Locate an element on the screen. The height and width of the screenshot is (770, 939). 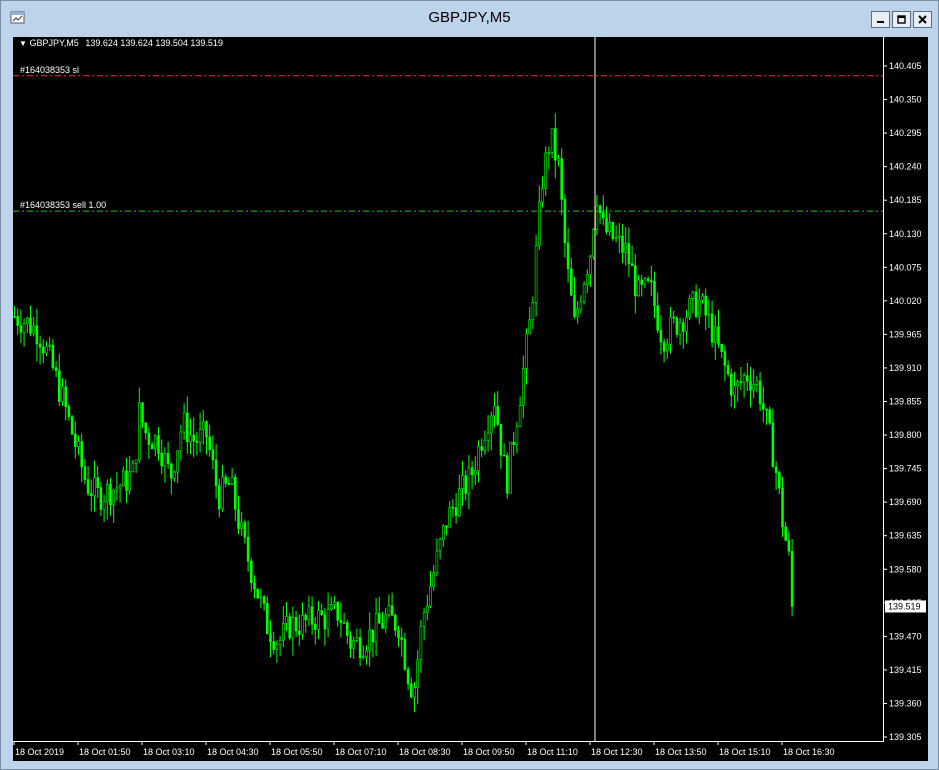
y-tick-label: 140.295 is located at coordinates (905, 133).